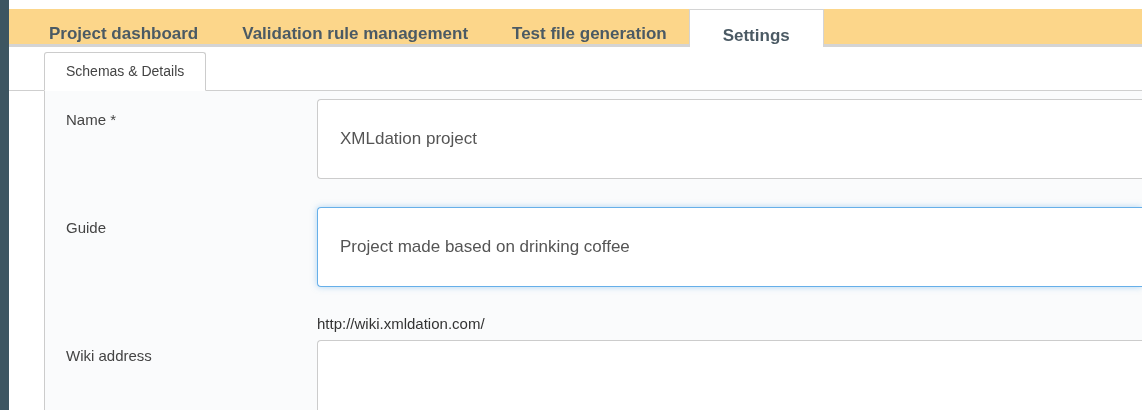 Image resolution: width=1142 pixels, height=410 pixels. What do you see at coordinates (86, 228) in the screenshot?
I see `field-label: Guide` at bounding box center [86, 228].